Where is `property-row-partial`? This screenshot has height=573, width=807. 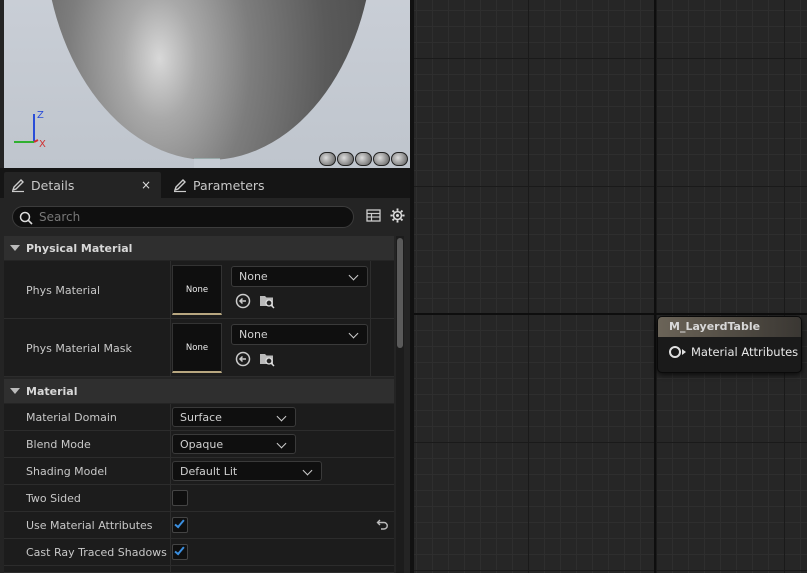 property-row-partial is located at coordinates (199, 569).